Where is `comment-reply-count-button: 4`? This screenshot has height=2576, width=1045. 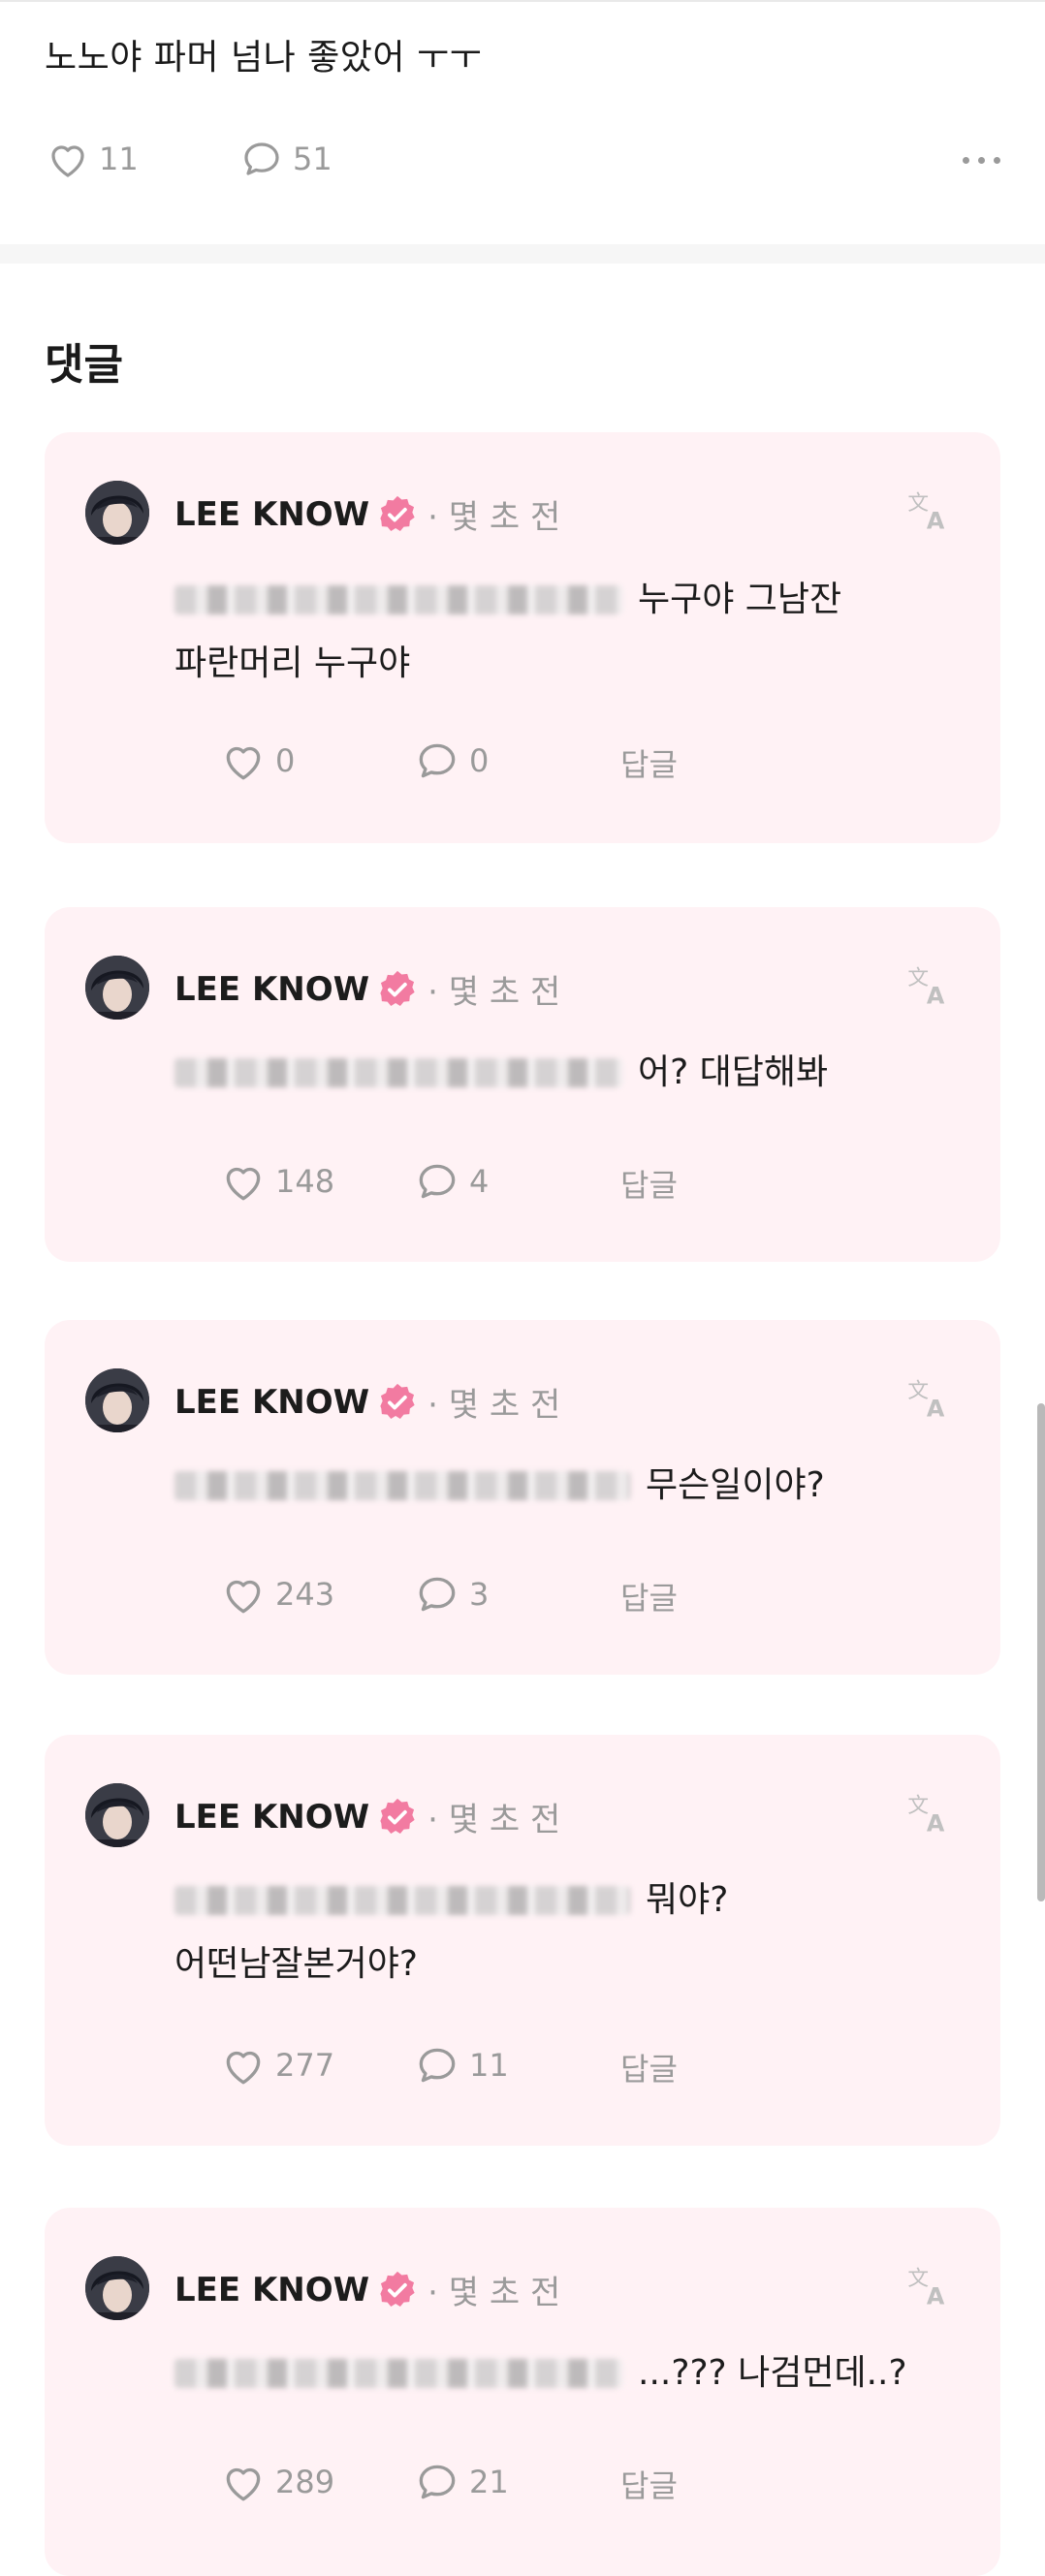 comment-reply-count-button: 4 is located at coordinates (451, 1181).